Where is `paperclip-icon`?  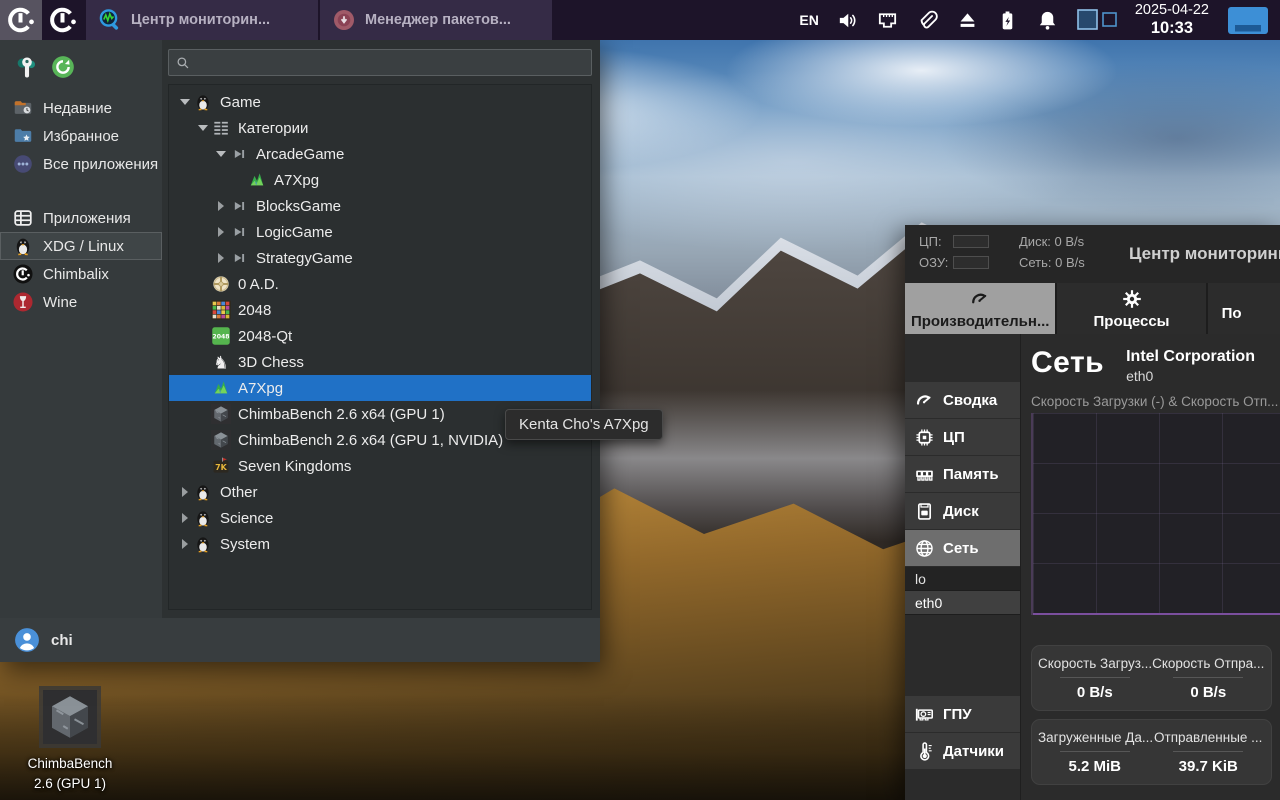 paperclip-icon is located at coordinates (927, 20).